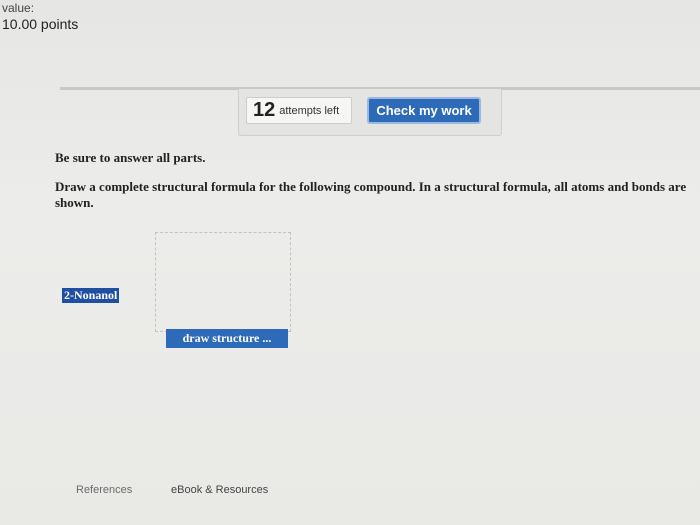 Image resolution: width=700 pixels, height=525 pixels. I want to click on check-my-work-button: Check my work, so click(424, 110).